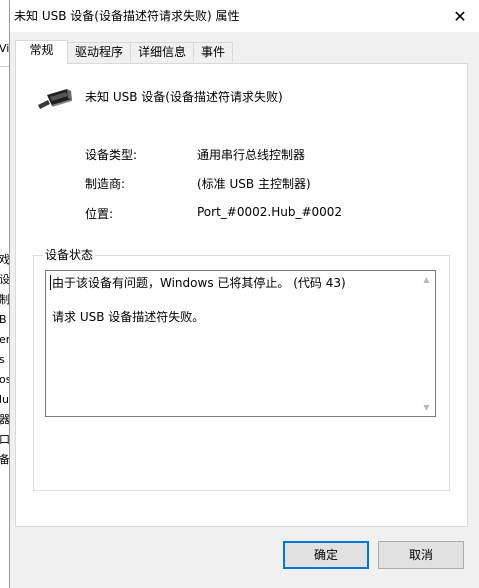  I want to click on background-text: 口, so click(4, 439).